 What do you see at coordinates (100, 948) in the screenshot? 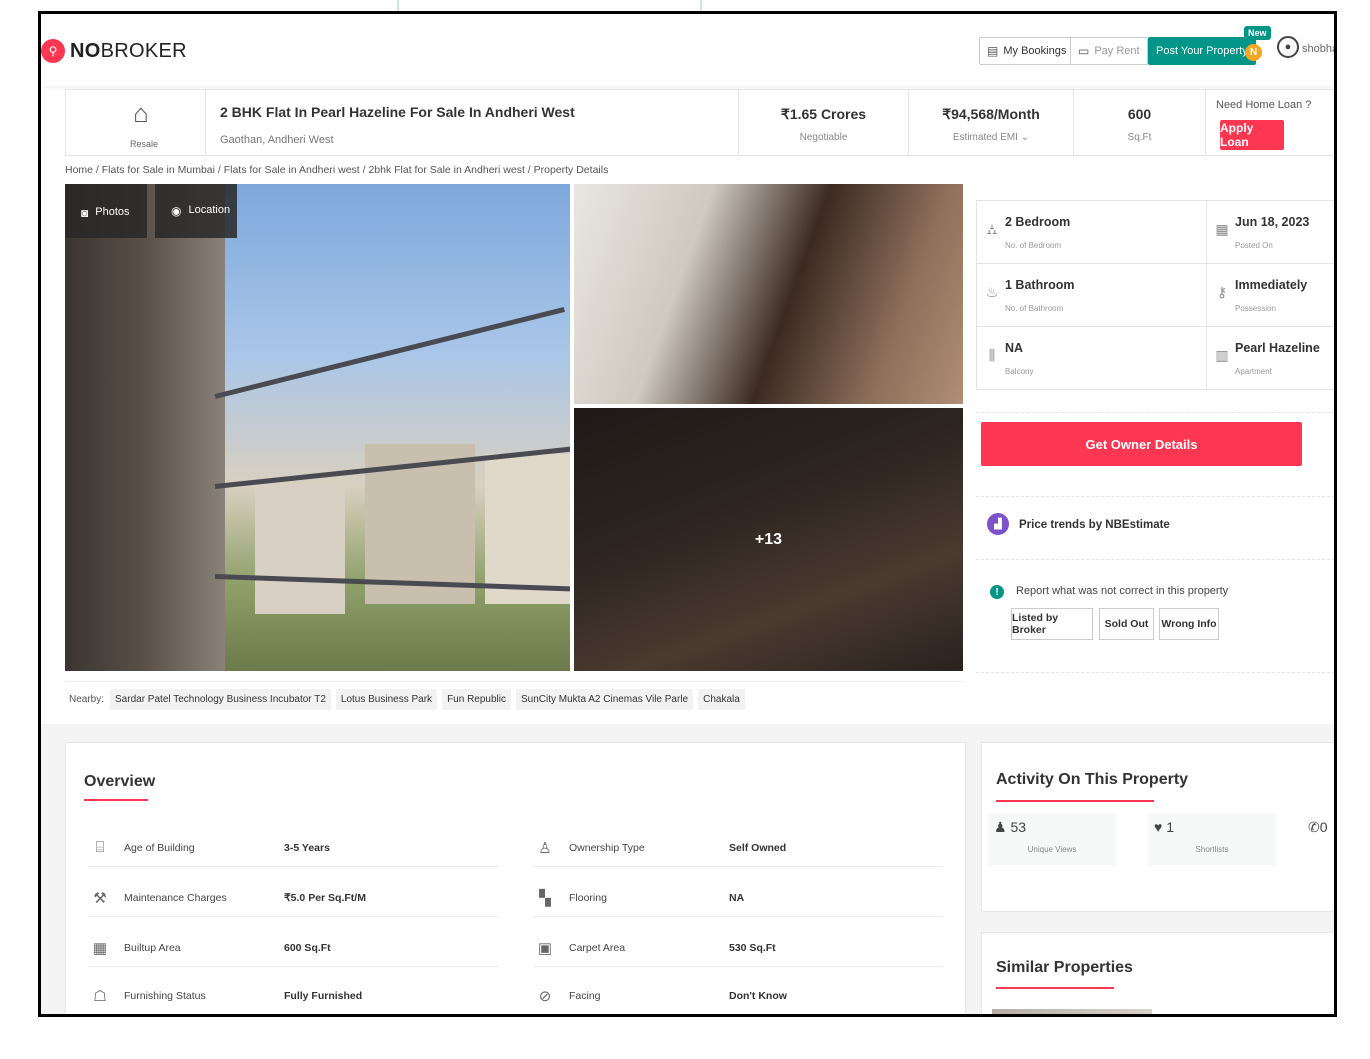
I see `builtup-area-icon: ▦` at bounding box center [100, 948].